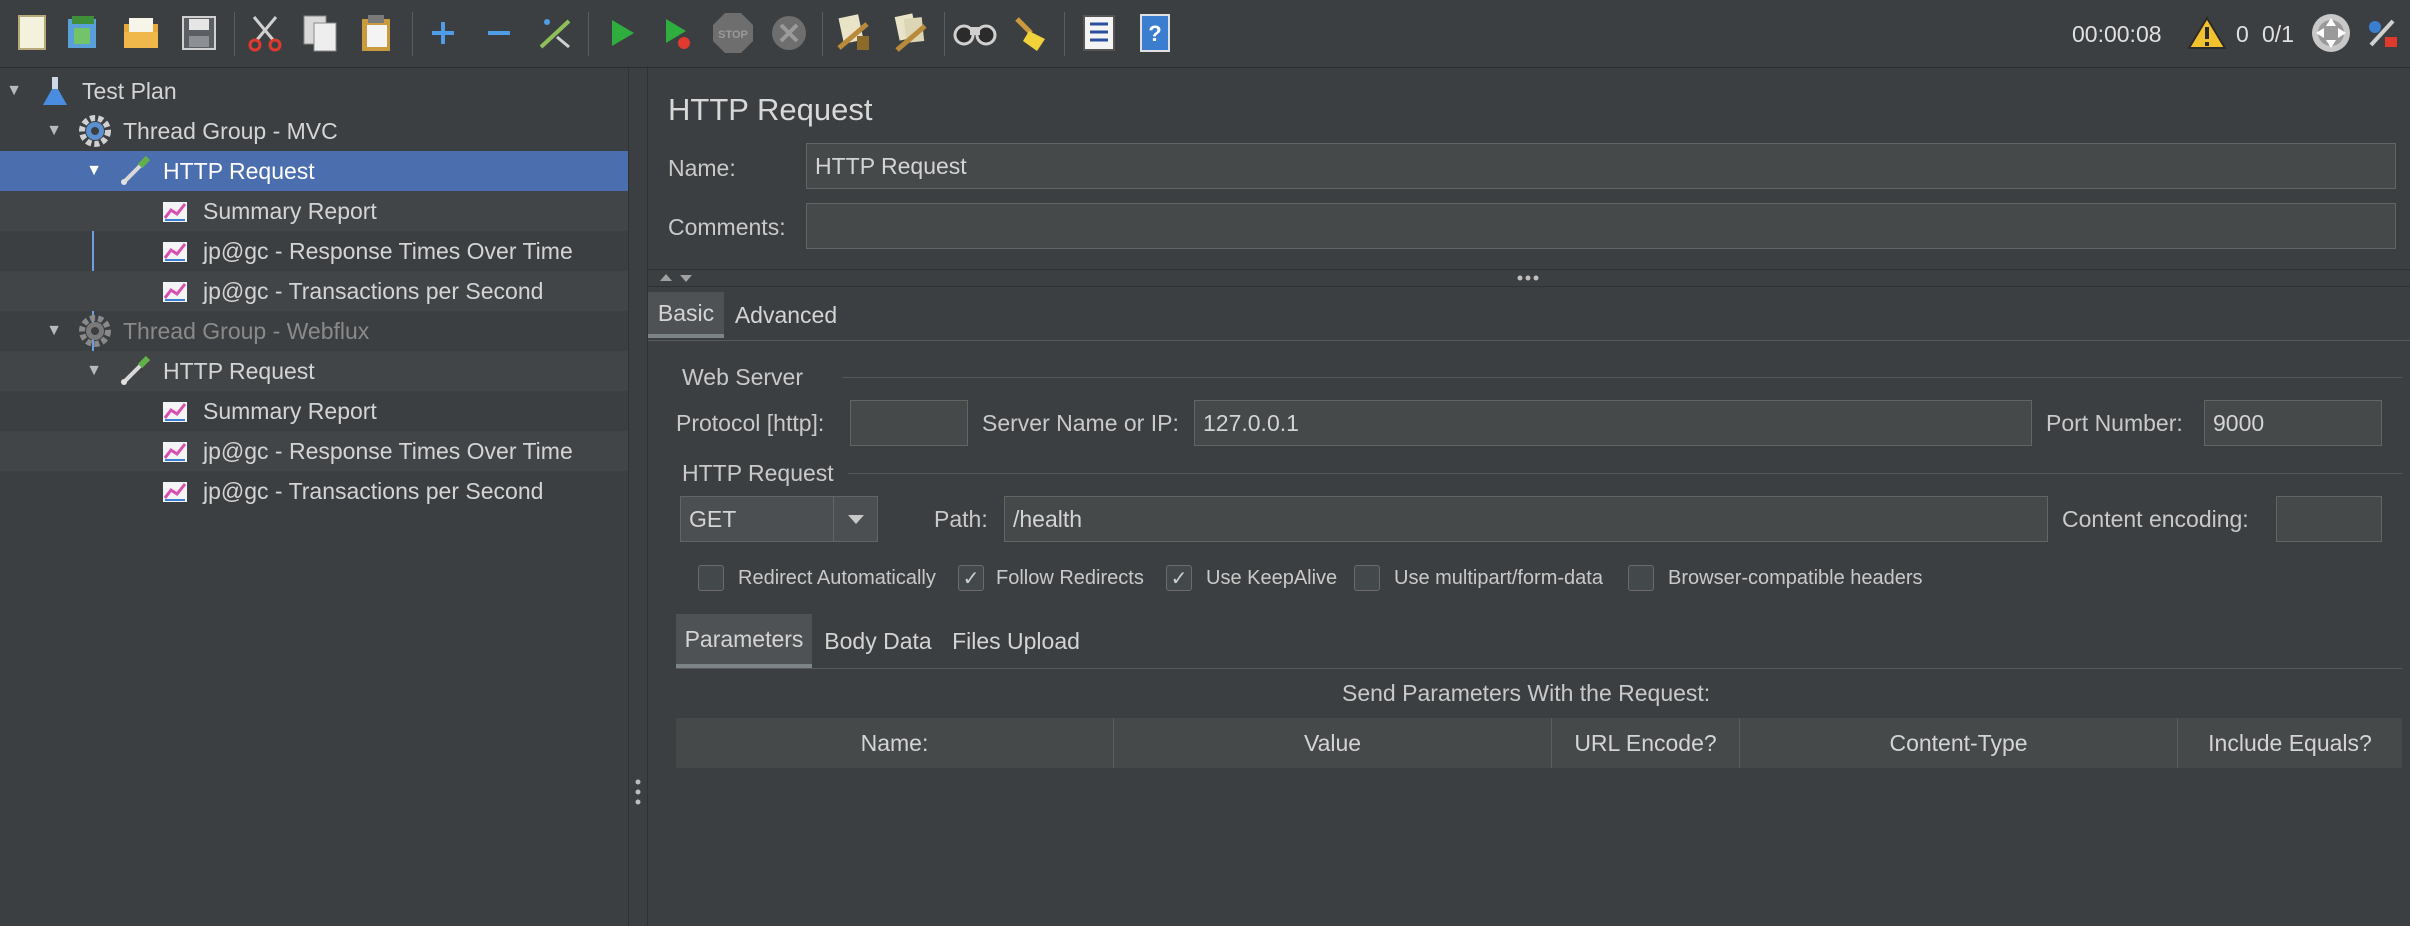  What do you see at coordinates (1959, 743) in the screenshot?
I see `column-header-content-type: Content-Type` at bounding box center [1959, 743].